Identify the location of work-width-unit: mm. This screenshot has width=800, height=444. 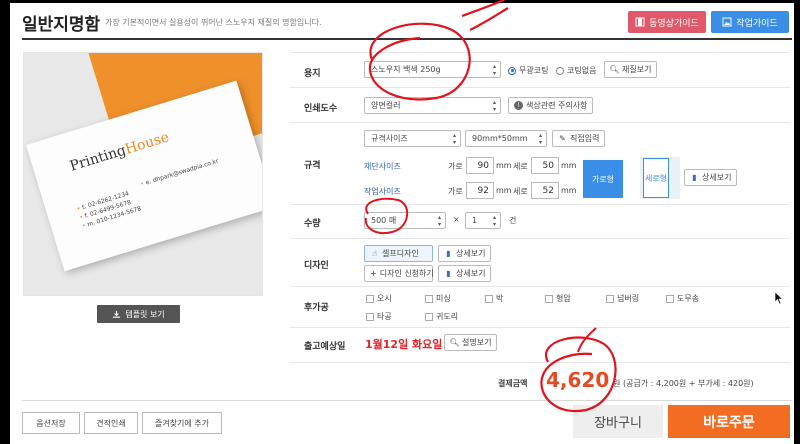
(504, 190).